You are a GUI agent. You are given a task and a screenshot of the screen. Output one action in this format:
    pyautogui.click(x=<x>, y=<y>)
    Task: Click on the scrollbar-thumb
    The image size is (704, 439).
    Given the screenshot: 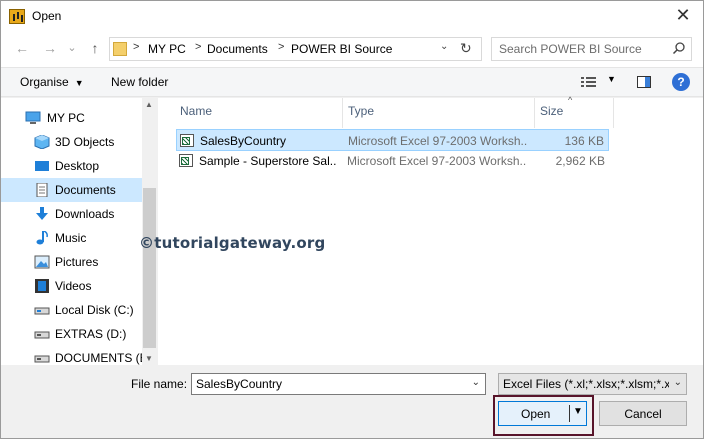 What is the action you would take?
    pyautogui.click(x=149, y=268)
    